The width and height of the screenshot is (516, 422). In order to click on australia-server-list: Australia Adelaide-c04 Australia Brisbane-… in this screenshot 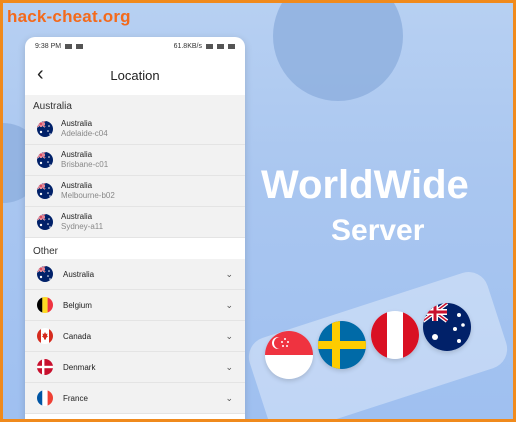, I will do `click(135, 176)`.